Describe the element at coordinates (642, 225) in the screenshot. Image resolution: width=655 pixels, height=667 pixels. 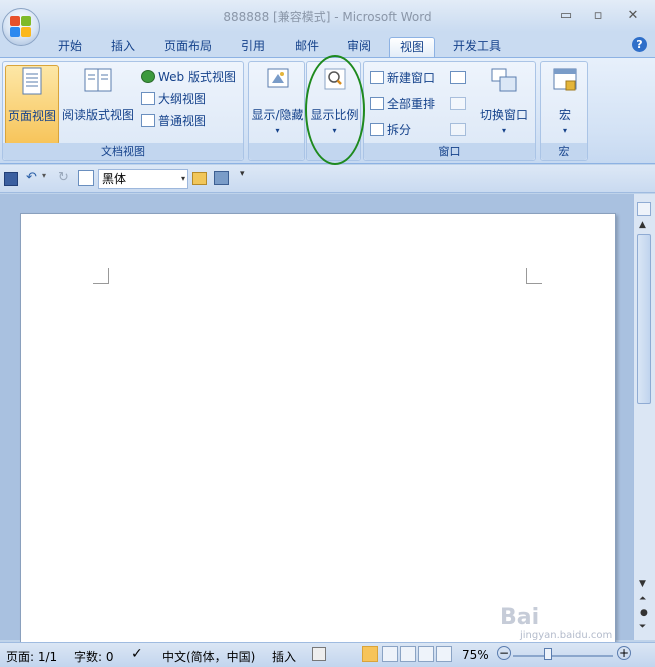
I see `scroll-up-icon: ▲` at that location.